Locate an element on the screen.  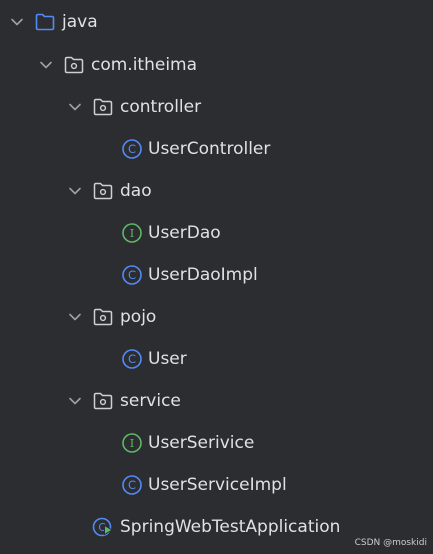
tree-node-label: dao is located at coordinates (136, 191).